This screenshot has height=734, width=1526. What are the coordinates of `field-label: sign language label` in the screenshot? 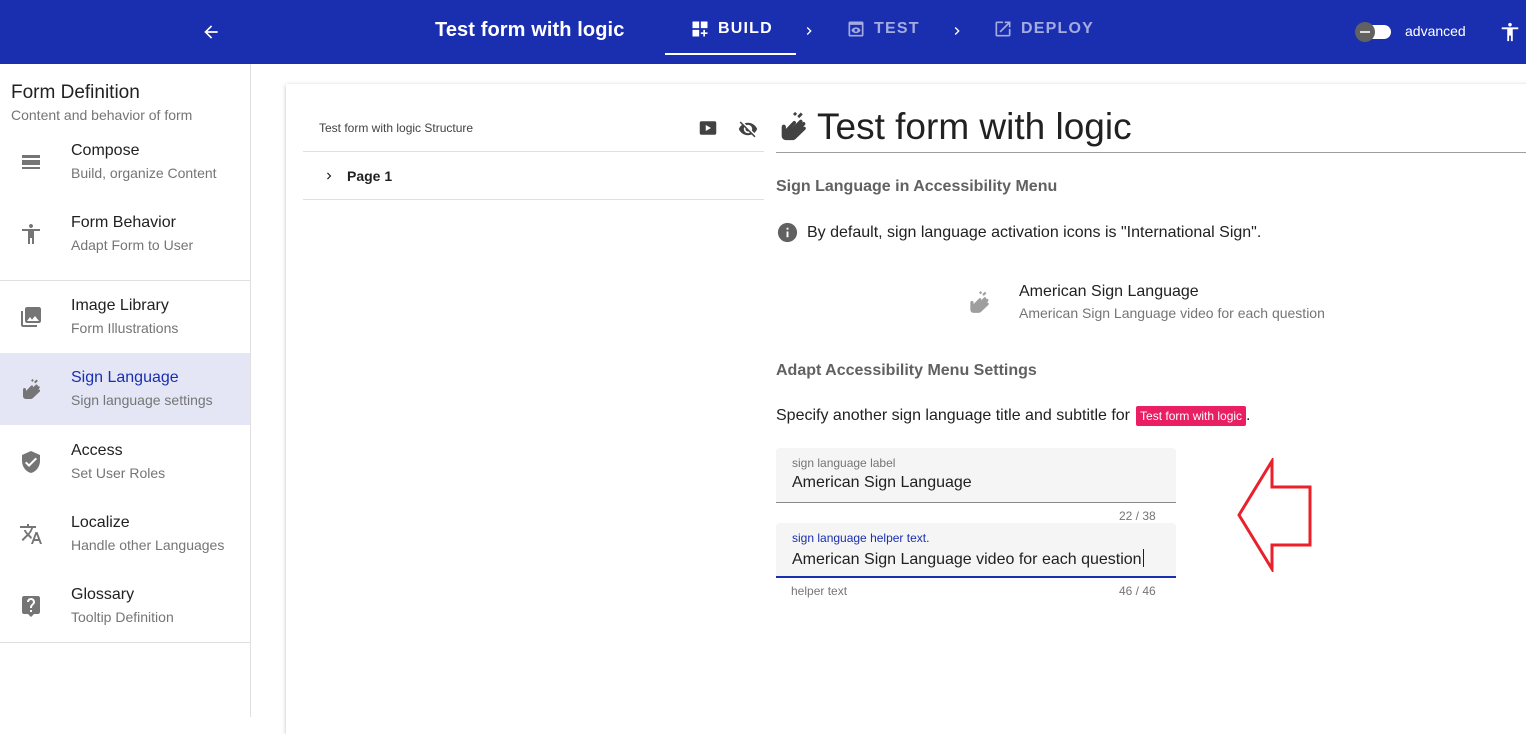 It's located at (844, 463).